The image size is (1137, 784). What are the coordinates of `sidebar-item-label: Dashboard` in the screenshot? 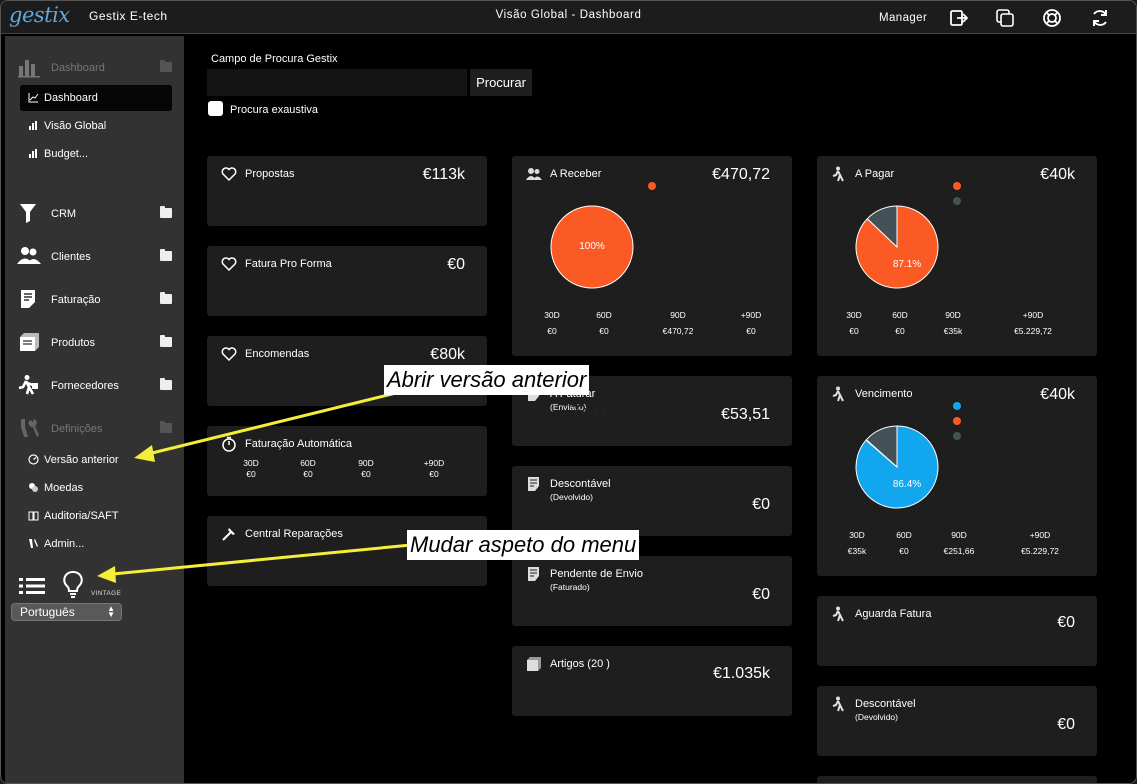 It's located at (71, 98).